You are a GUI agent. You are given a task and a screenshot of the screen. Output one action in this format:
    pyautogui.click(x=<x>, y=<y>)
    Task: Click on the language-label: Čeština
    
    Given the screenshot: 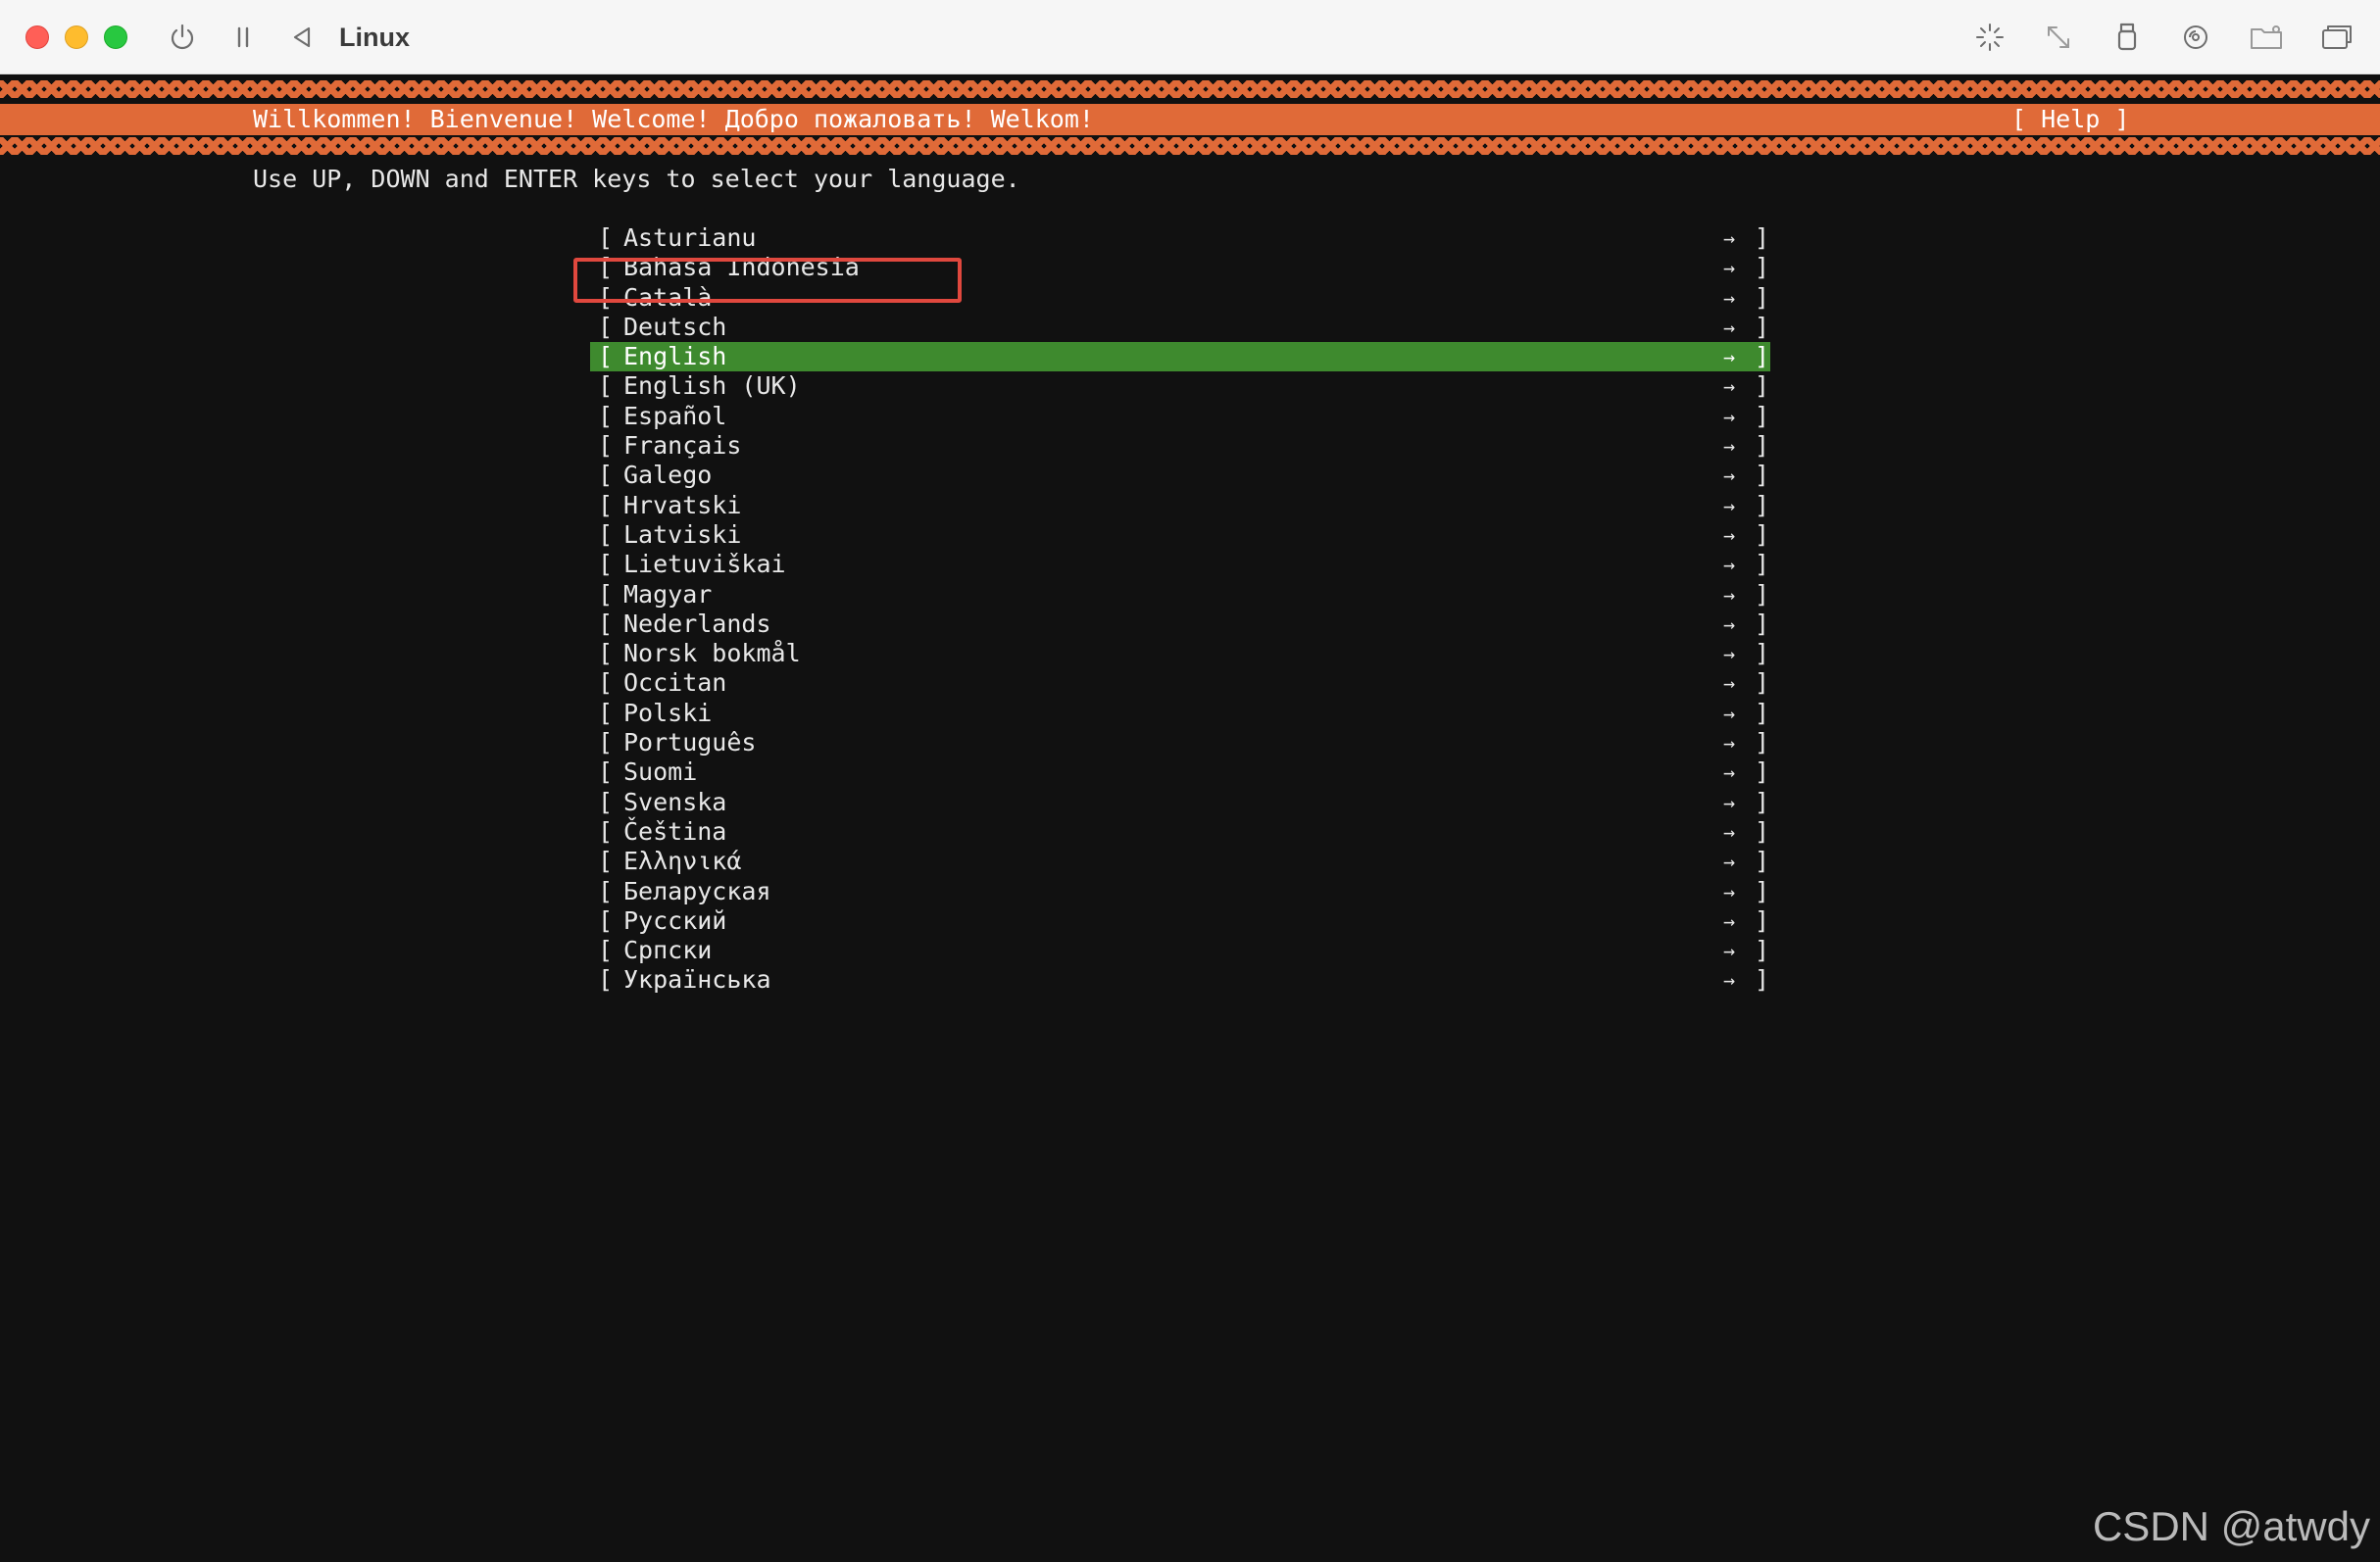 What is the action you would take?
    pyautogui.click(x=675, y=831)
    